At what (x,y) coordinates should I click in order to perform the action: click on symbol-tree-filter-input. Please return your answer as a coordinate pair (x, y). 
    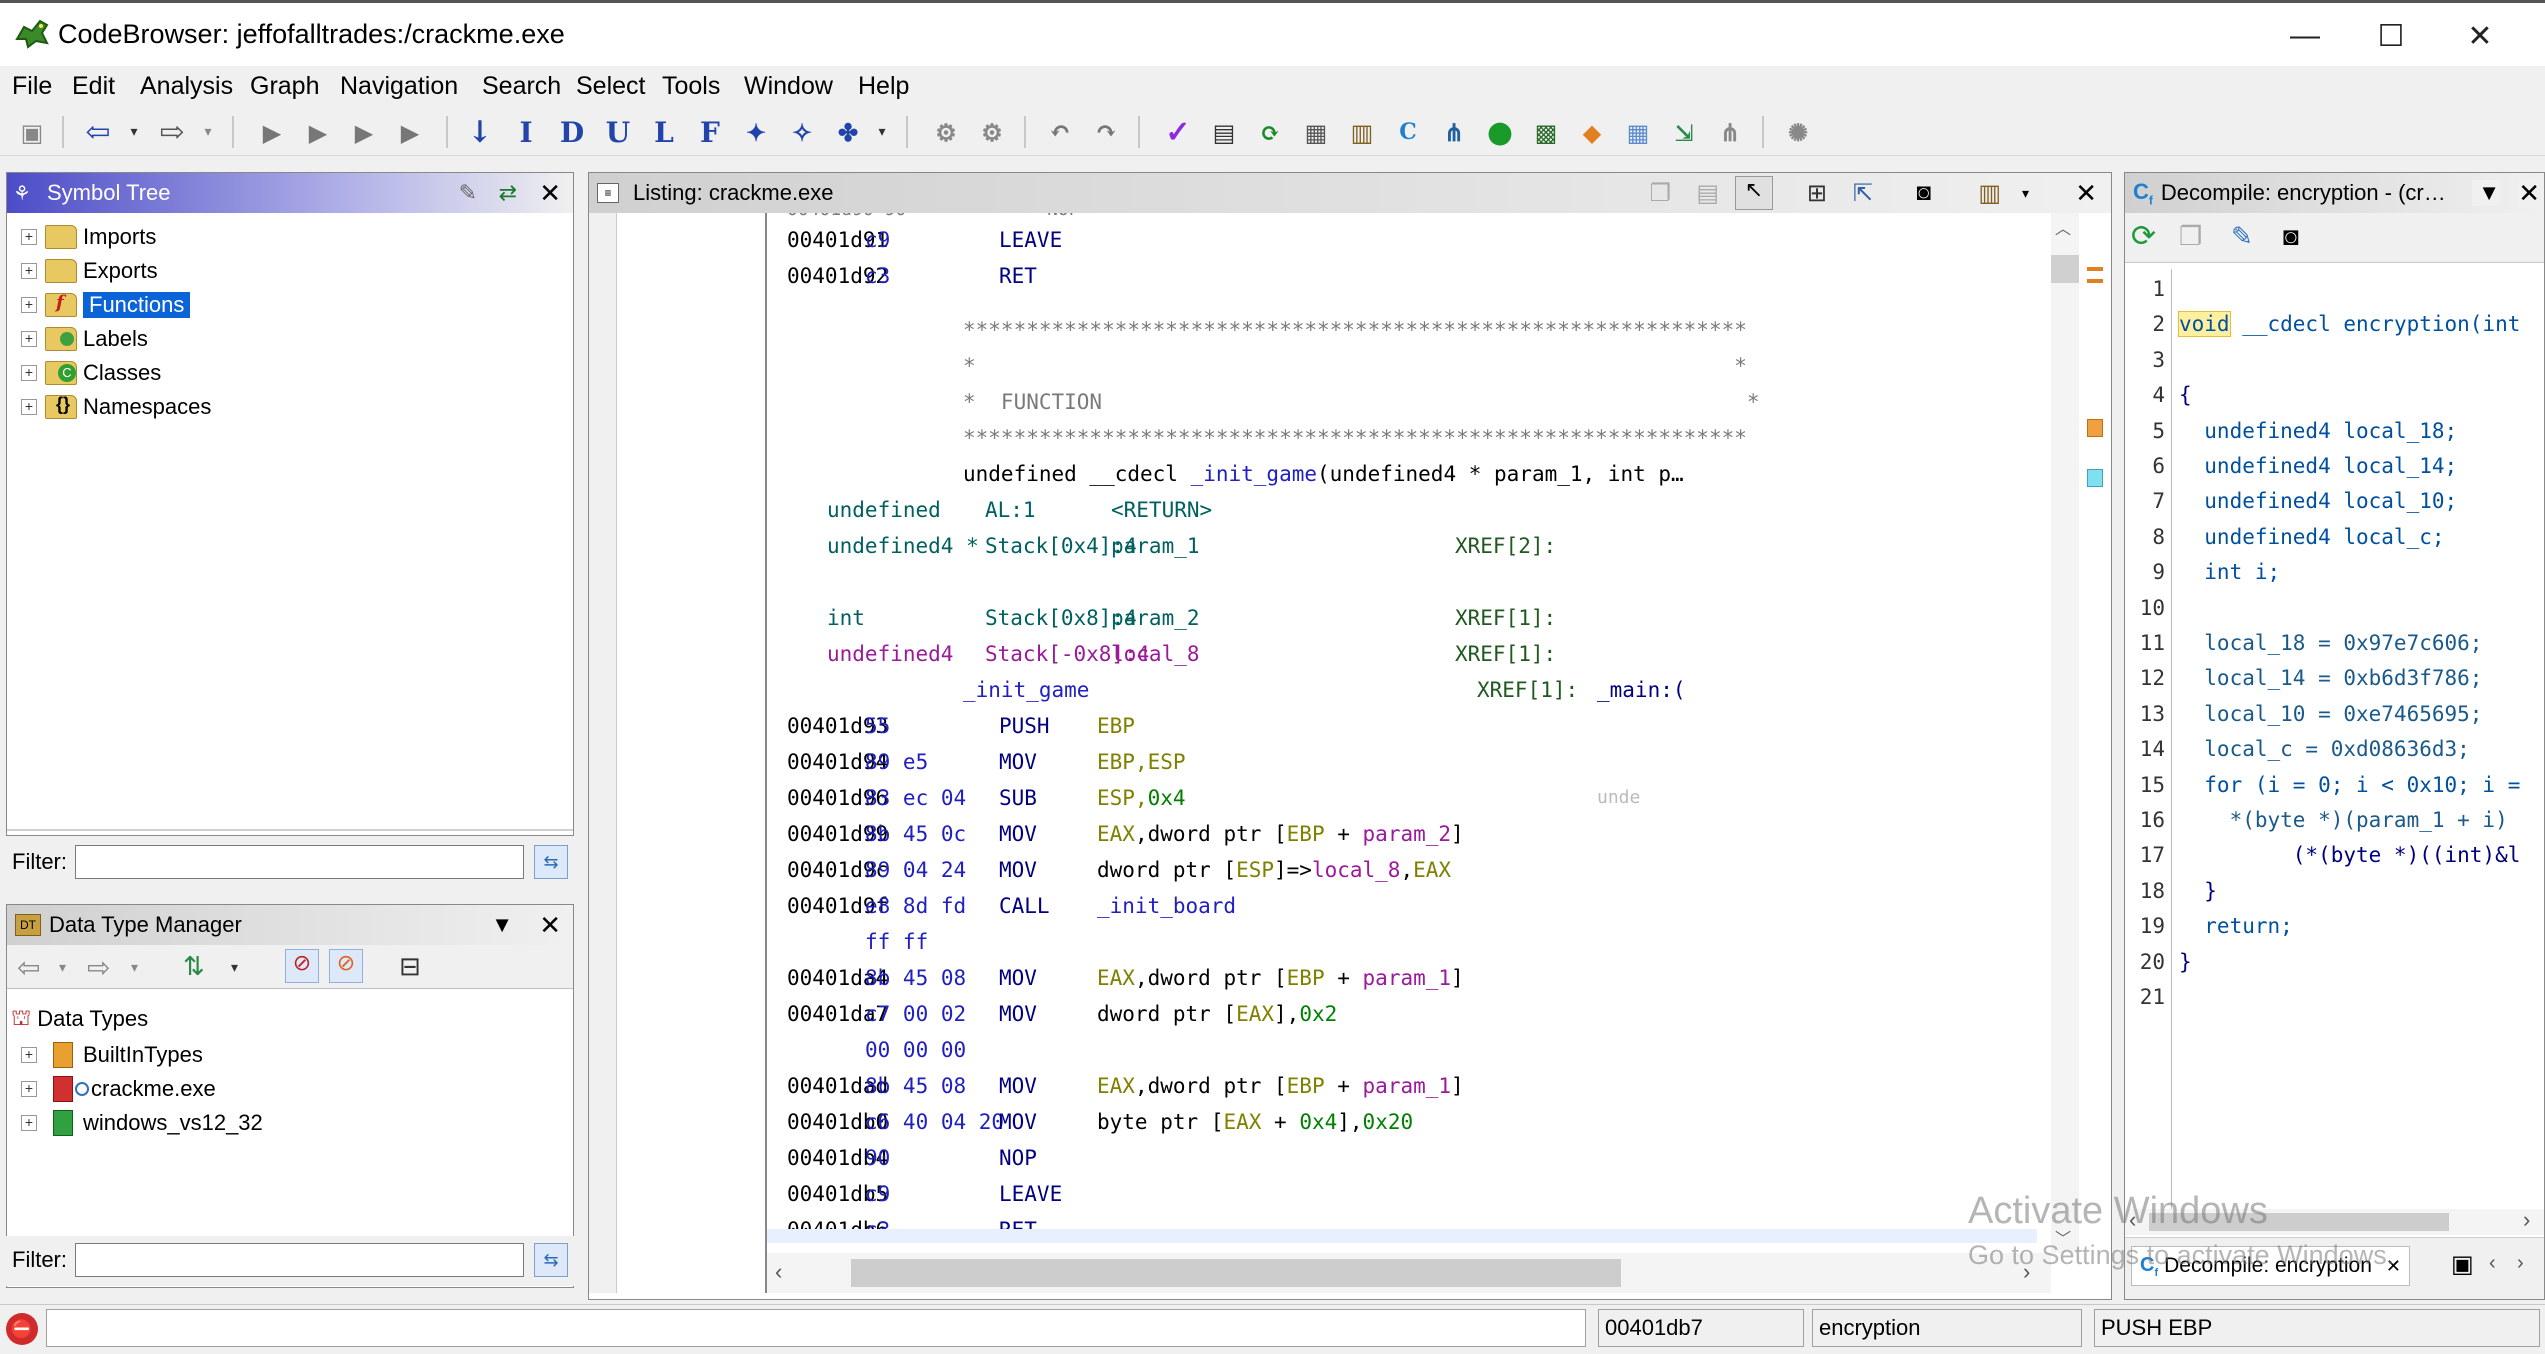
    Looking at the image, I should click on (299, 862).